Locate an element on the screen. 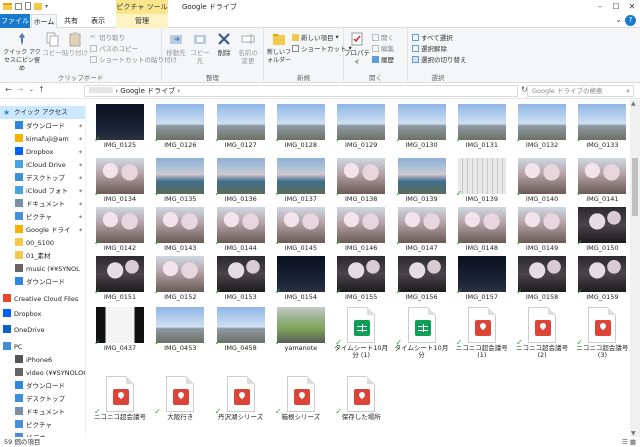  photo-file: ✓ IMG_0152 is located at coordinates (180, 281).